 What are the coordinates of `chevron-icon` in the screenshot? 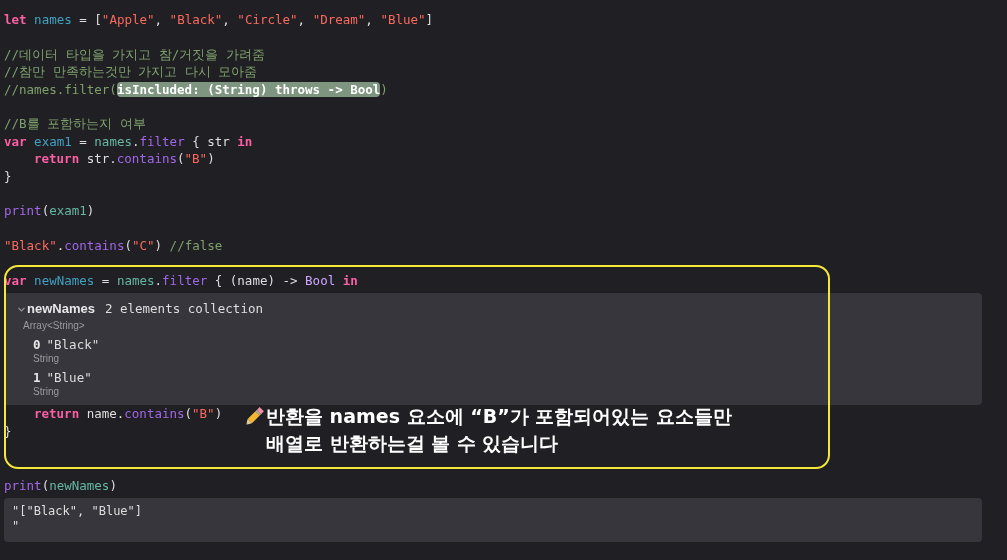 It's located at (21, 309).